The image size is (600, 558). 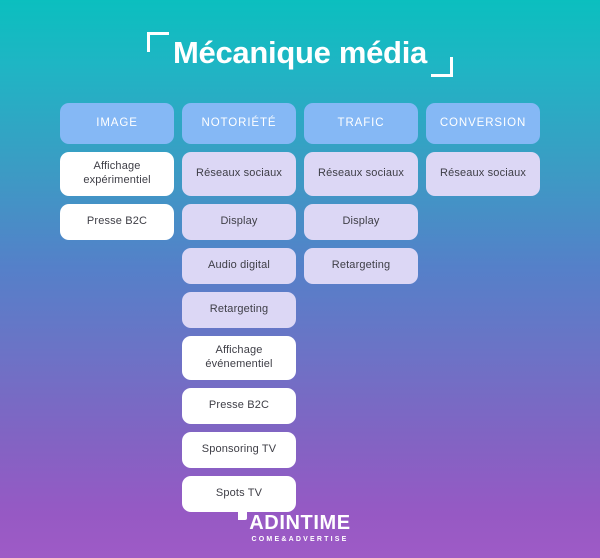 What do you see at coordinates (300, 539) in the screenshot?
I see `logo-tagline: COME&ADVERTISE` at bounding box center [300, 539].